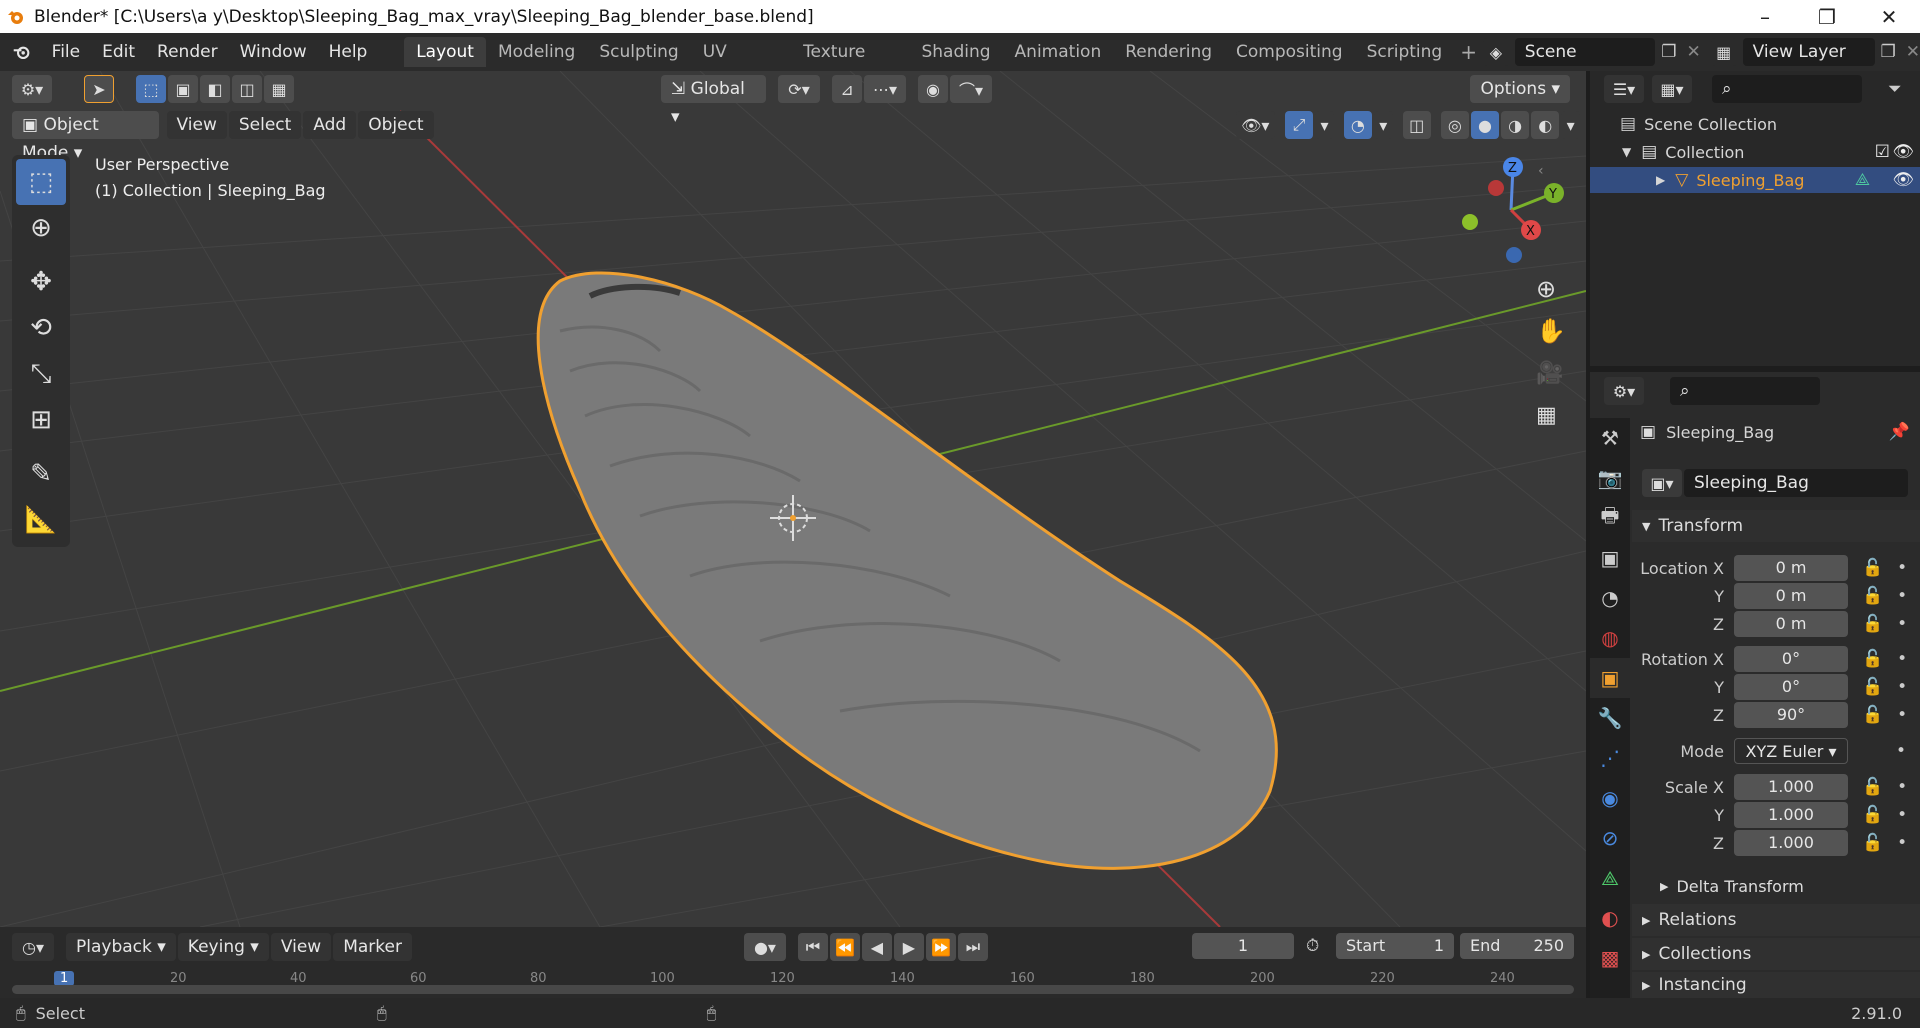  What do you see at coordinates (1901, 751) in the screenshot?
I see `keyframe-mode-icon: •` at bounding box center [1901, 751].